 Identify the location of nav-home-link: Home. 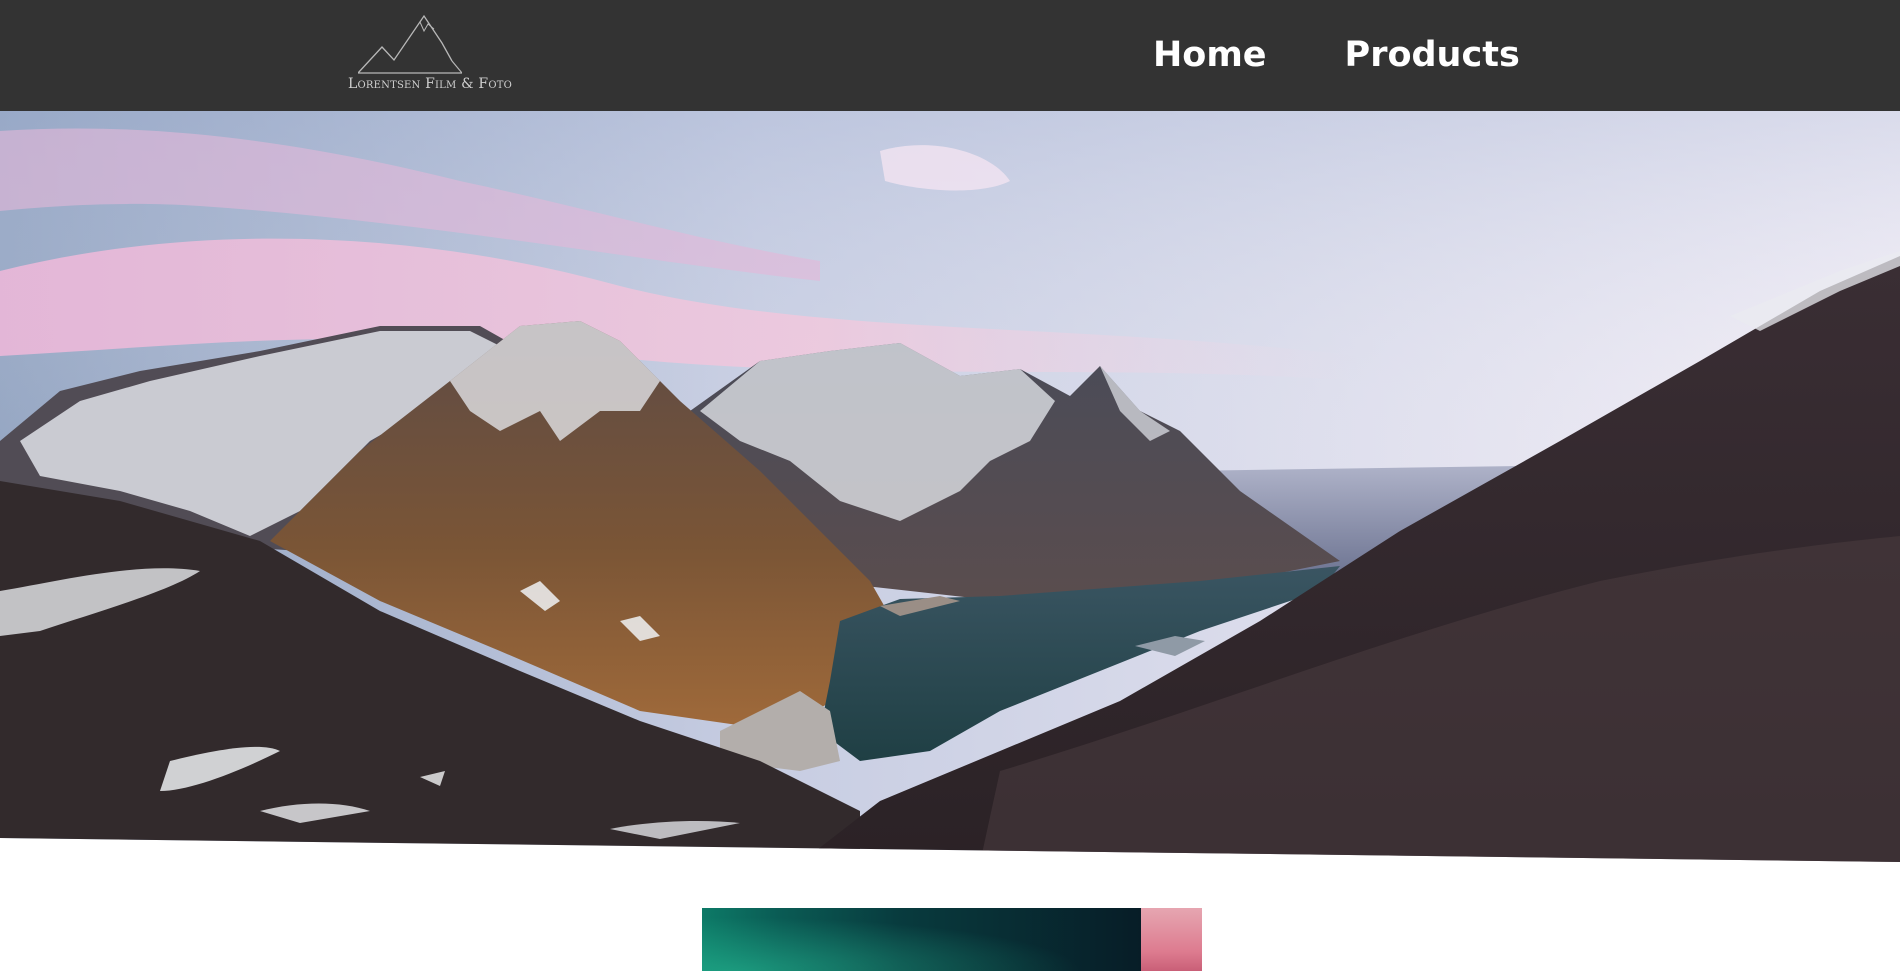
(1210, 55).